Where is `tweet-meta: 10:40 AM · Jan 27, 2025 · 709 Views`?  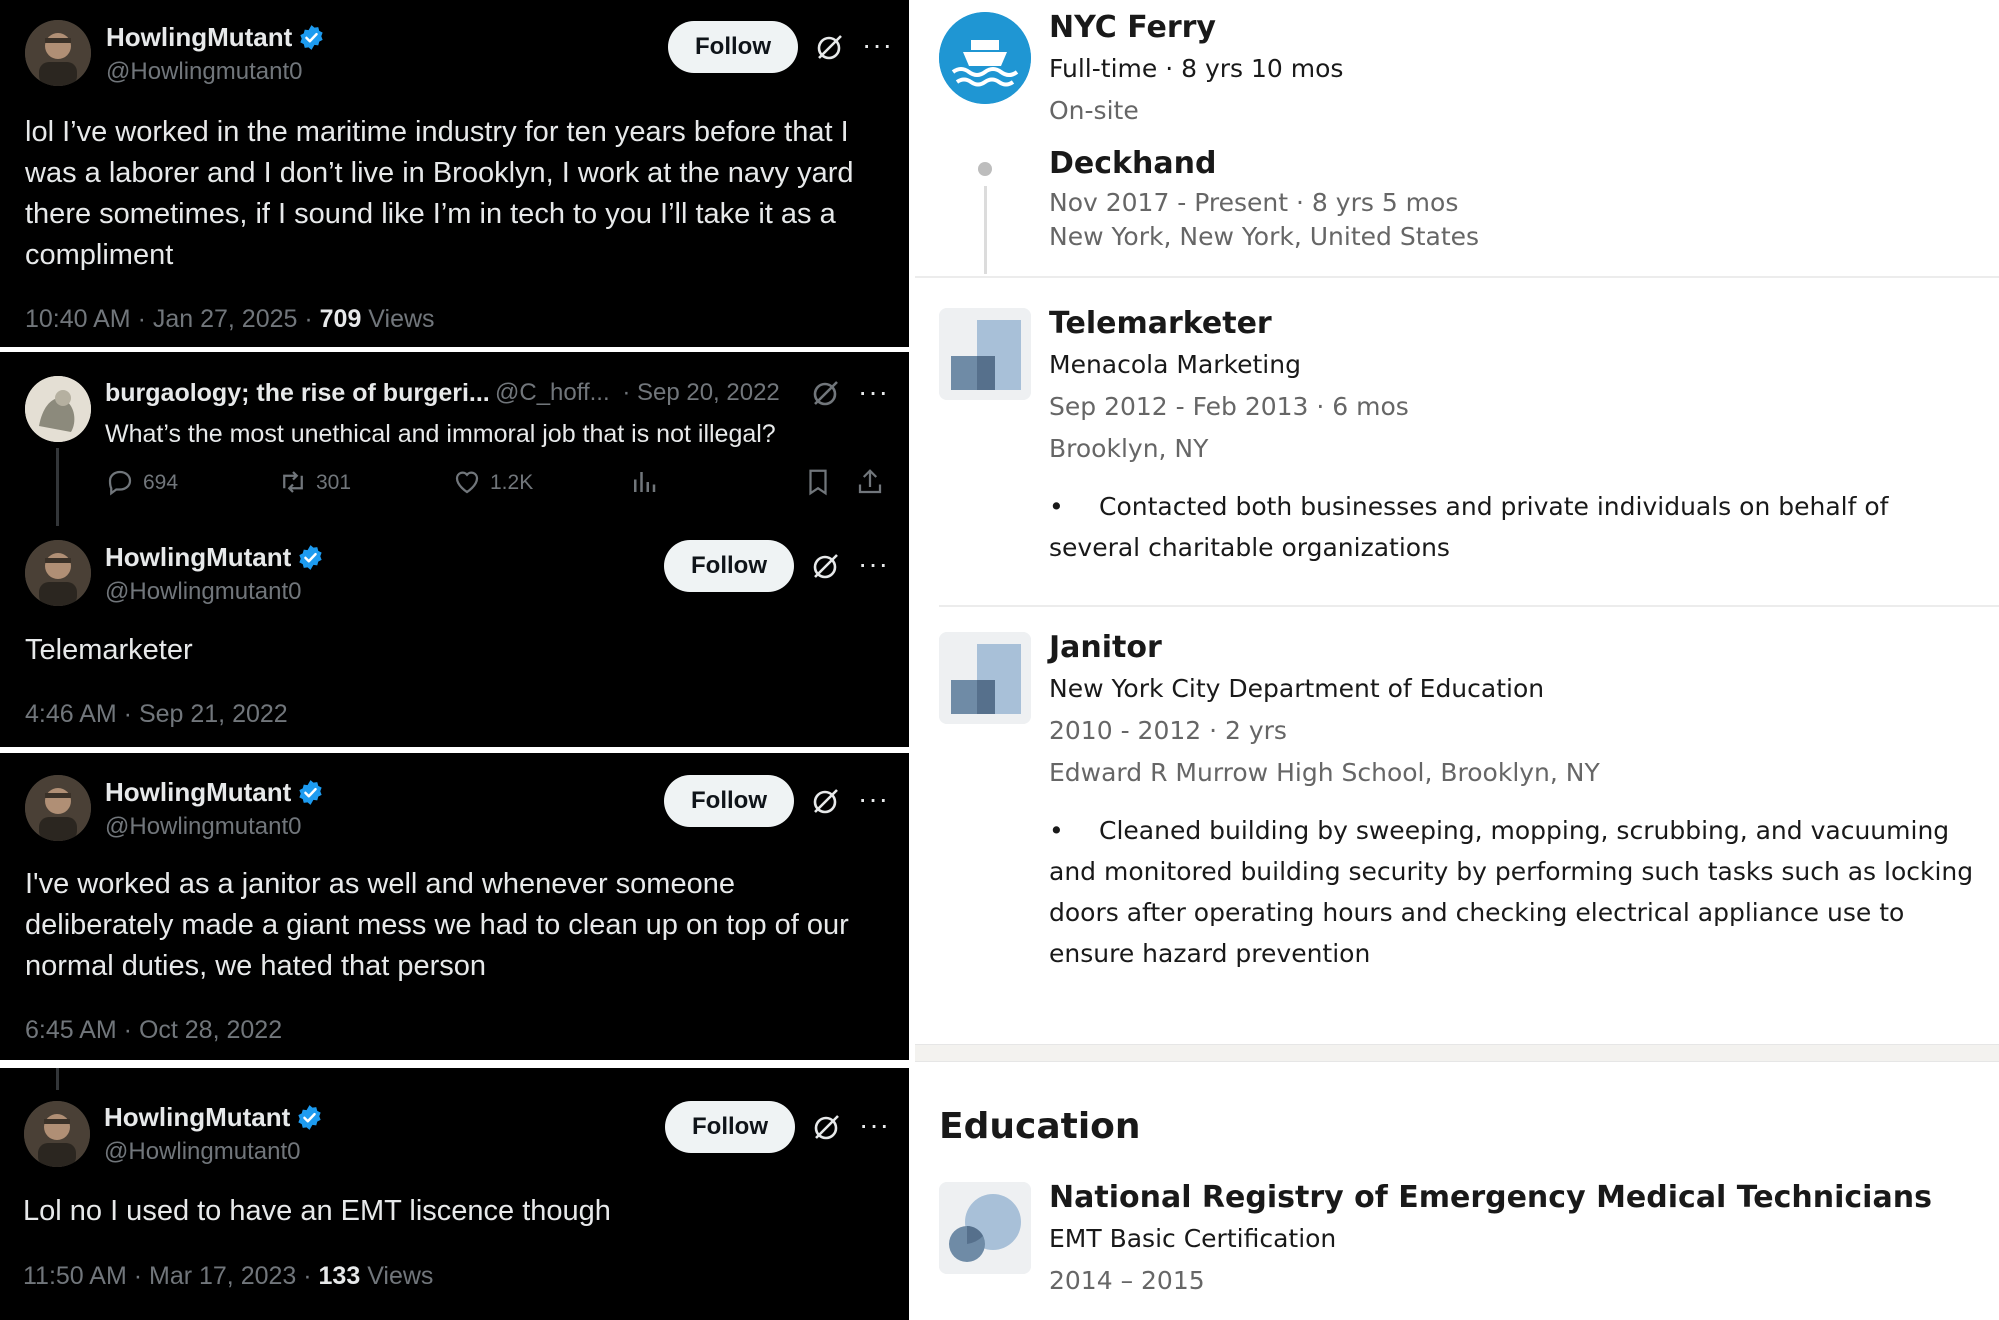 tweet-meta: 10:40 AM · Jan 27, 2025 · 709 Views is located at coordinates (230, 319).